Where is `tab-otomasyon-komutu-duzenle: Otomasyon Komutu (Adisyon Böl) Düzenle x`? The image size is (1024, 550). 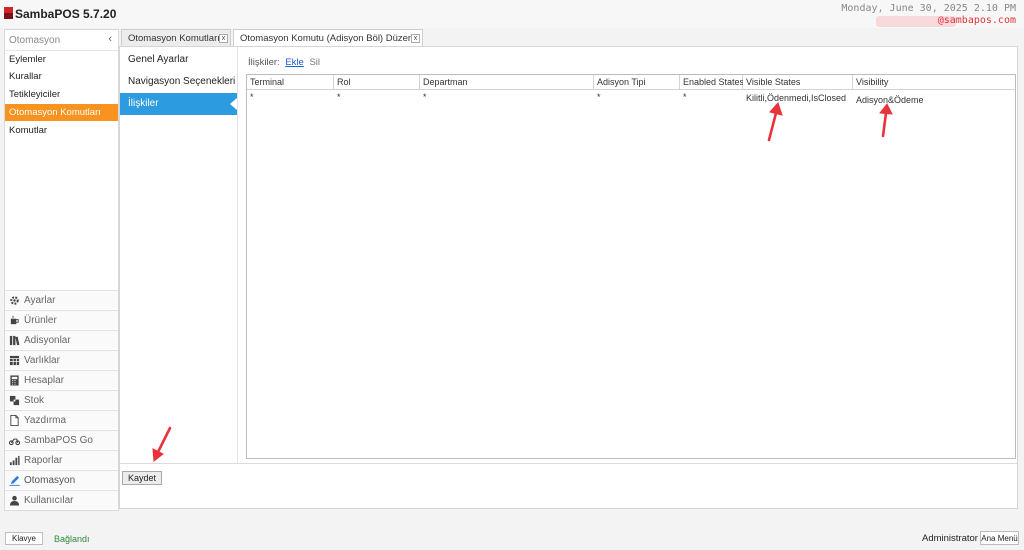 tab-otomasyon-komutu-duzenle: Otomasyon Komutu (Adisyon Böl) Düzenle x is located at coordinates (328, 38).